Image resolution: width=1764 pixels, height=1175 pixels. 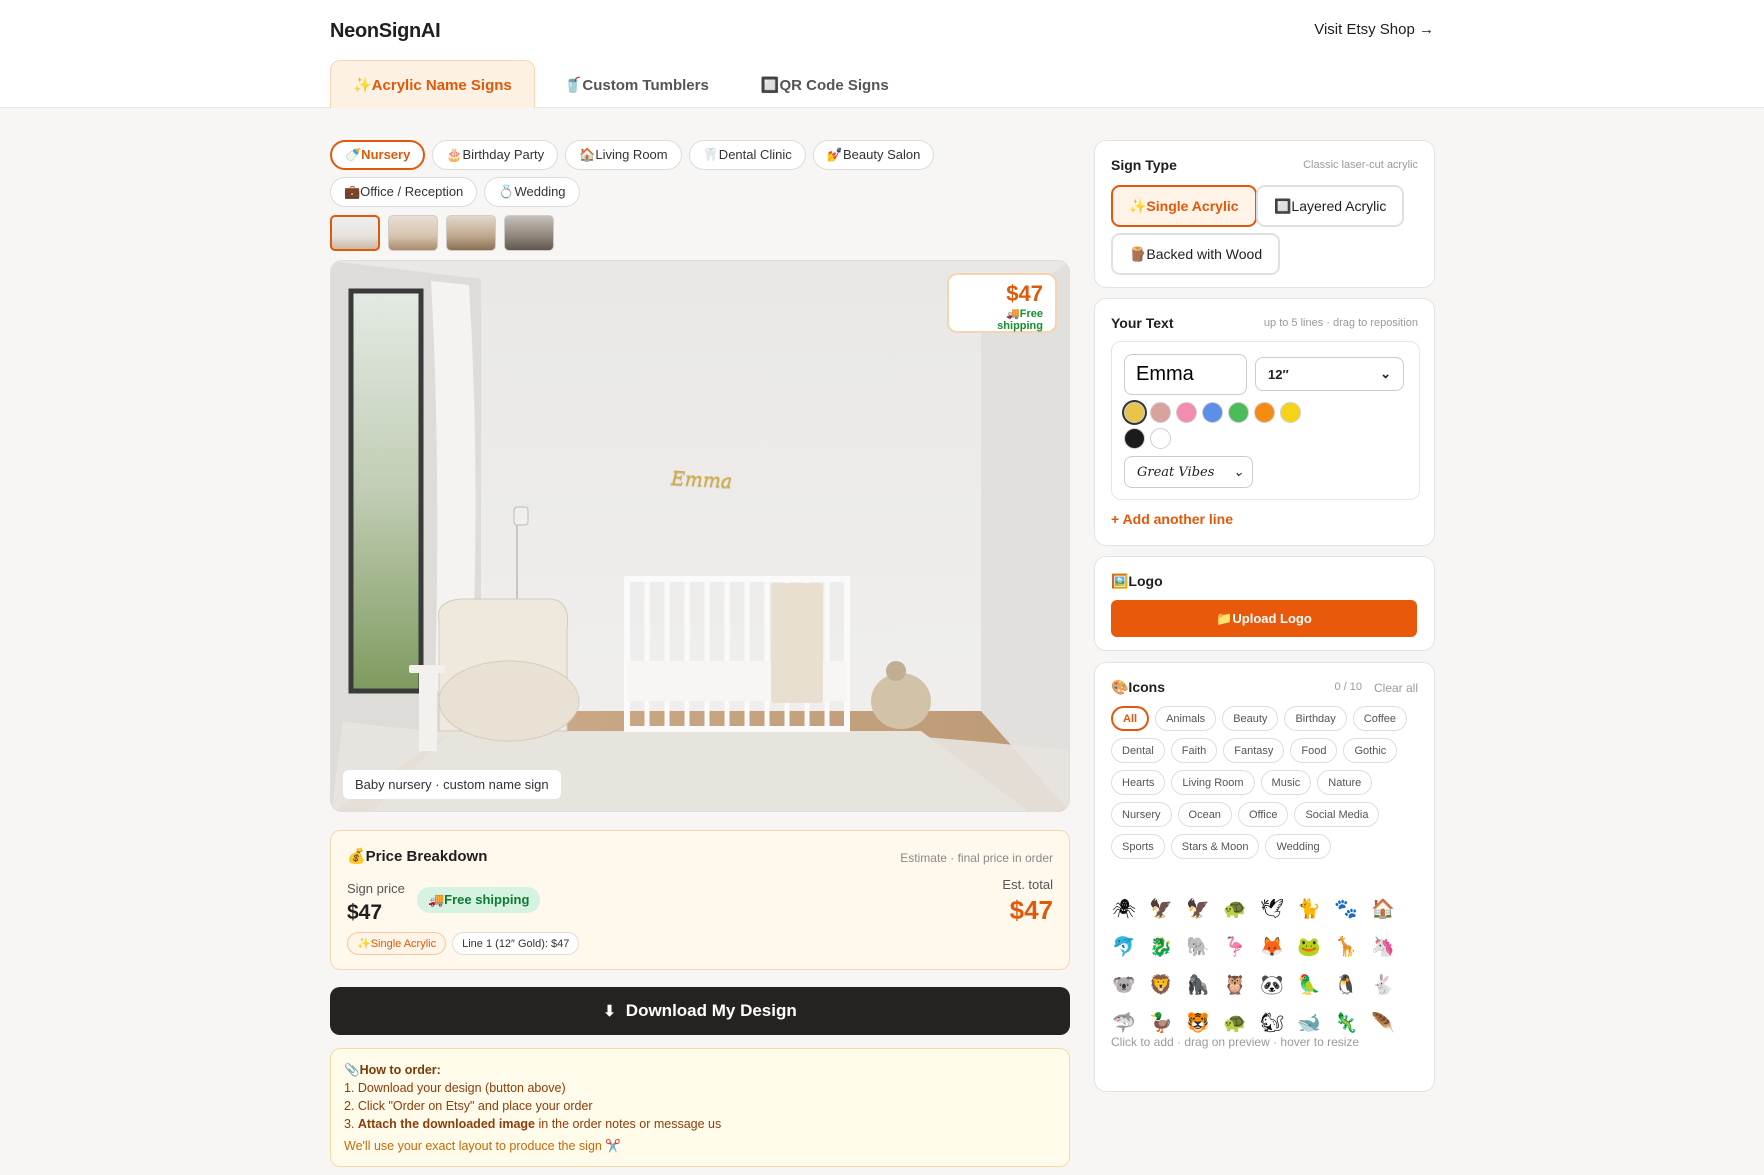 What do you see at coordinates (1160, 412) in the screenshot?
I see `color-swatch-rose-gold` at bounding box center [1160, 412].